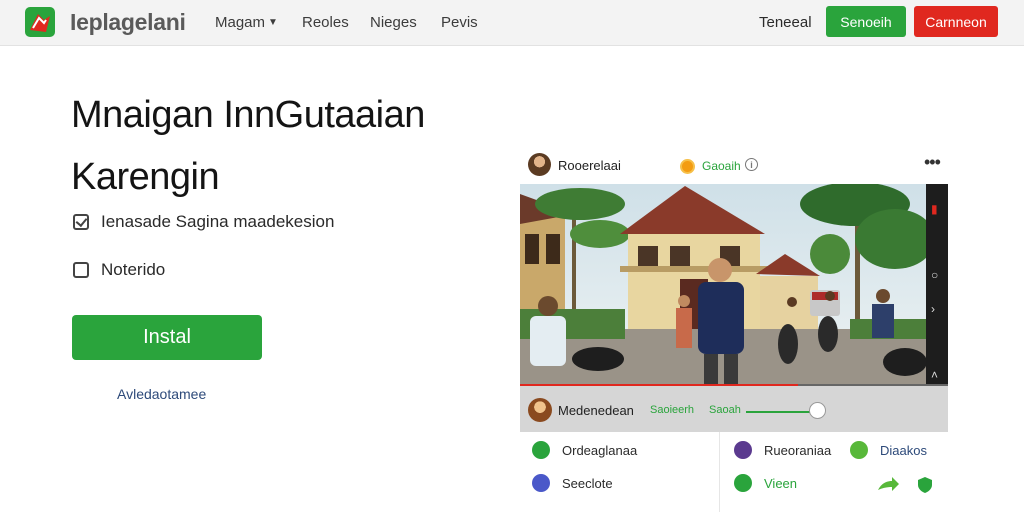 The width and height of the screenshot is (1024, 512). Describe the element at coordinates (145, 177) in the screenshot. I see `page-title-line-2: Karengin` at that location.